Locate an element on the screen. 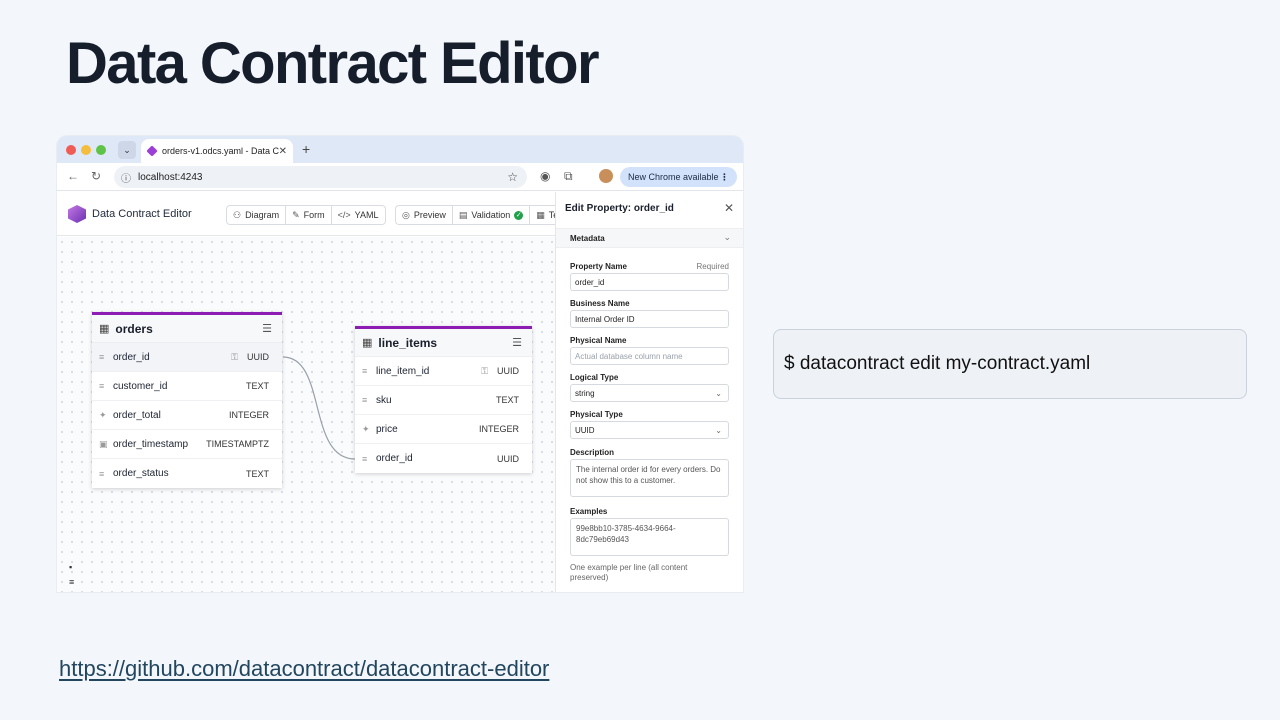 The height and width of the screenshot is (720, 1280). business-name-label: Business Name is located at coordinates (600, 303).